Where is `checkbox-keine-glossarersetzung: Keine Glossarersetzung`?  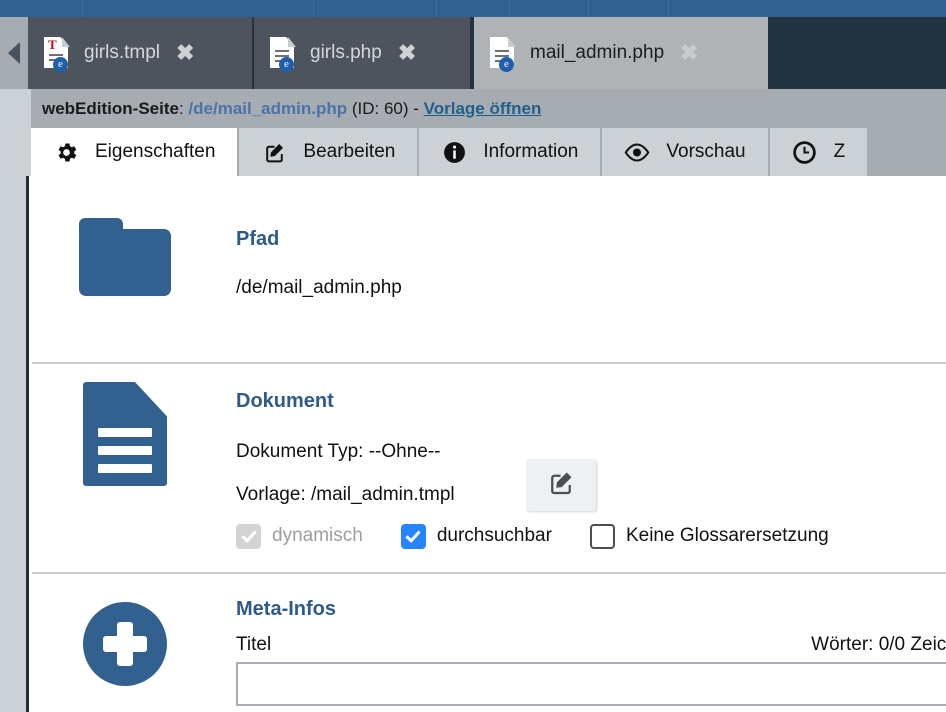
checkbox-keine-glossarersetzung: Keine Glossarersetzung is located at coordinates (709, 536).